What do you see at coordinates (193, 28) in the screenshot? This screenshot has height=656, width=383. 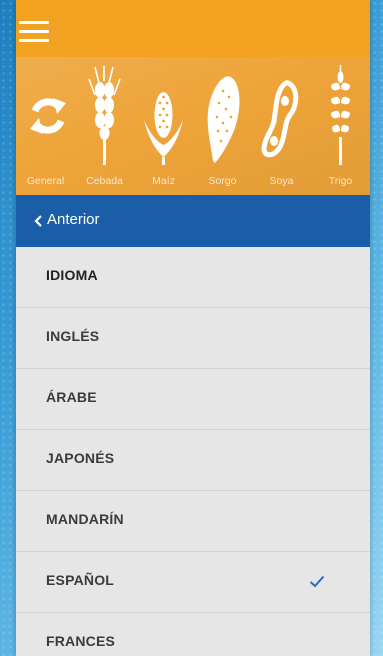 I see `top-bar` at bounding box center [193, 28].